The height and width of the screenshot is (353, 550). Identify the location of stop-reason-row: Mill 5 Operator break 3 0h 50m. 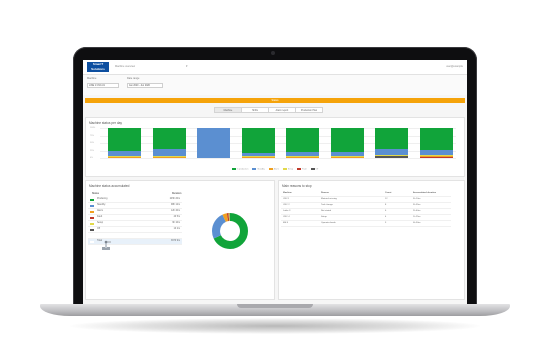
(366, 224).